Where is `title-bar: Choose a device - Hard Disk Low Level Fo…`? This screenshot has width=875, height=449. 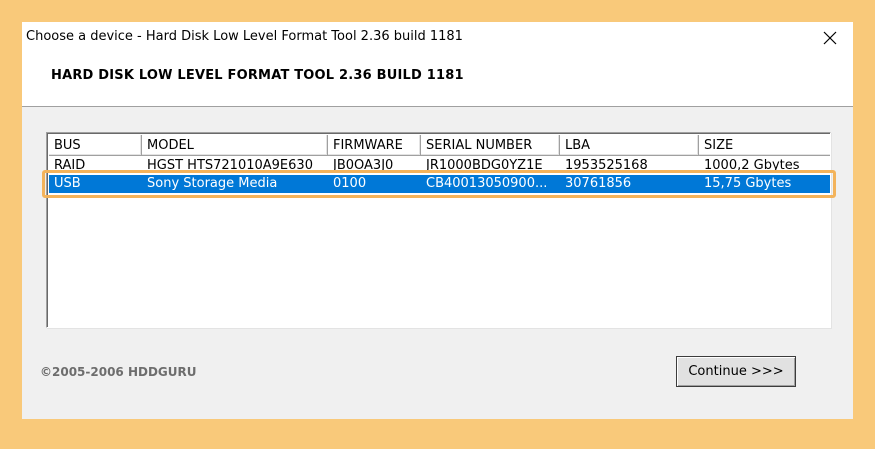
title-bar: Choose a device - Hard Disk Low Level Fo… is located at coordinates (437, 38).